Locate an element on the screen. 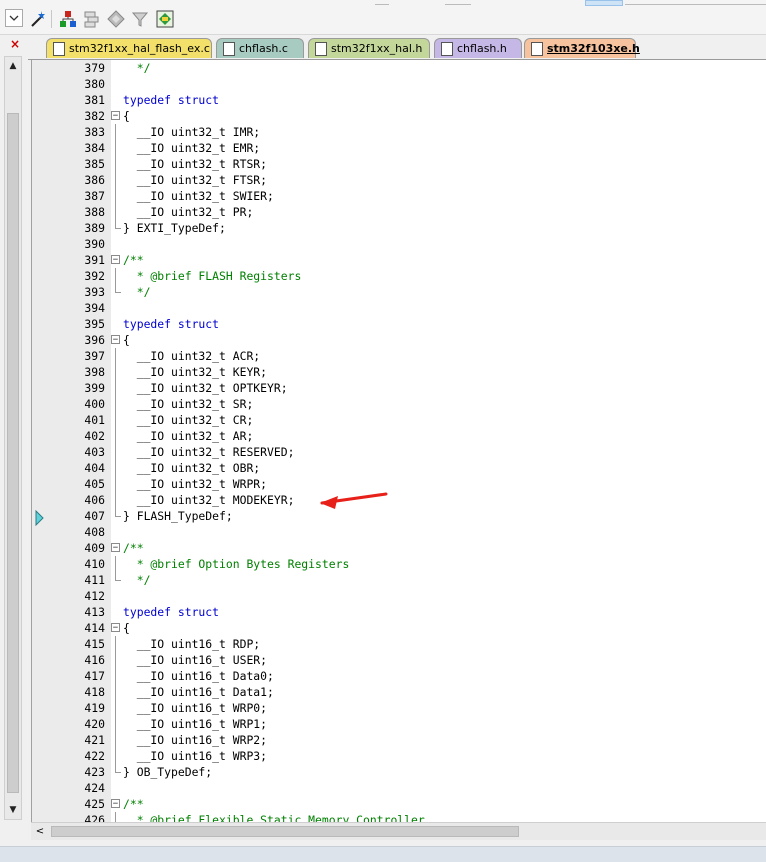  code-line: 383 __IO uint32_t IMR; is located at coordinates (399, 132).